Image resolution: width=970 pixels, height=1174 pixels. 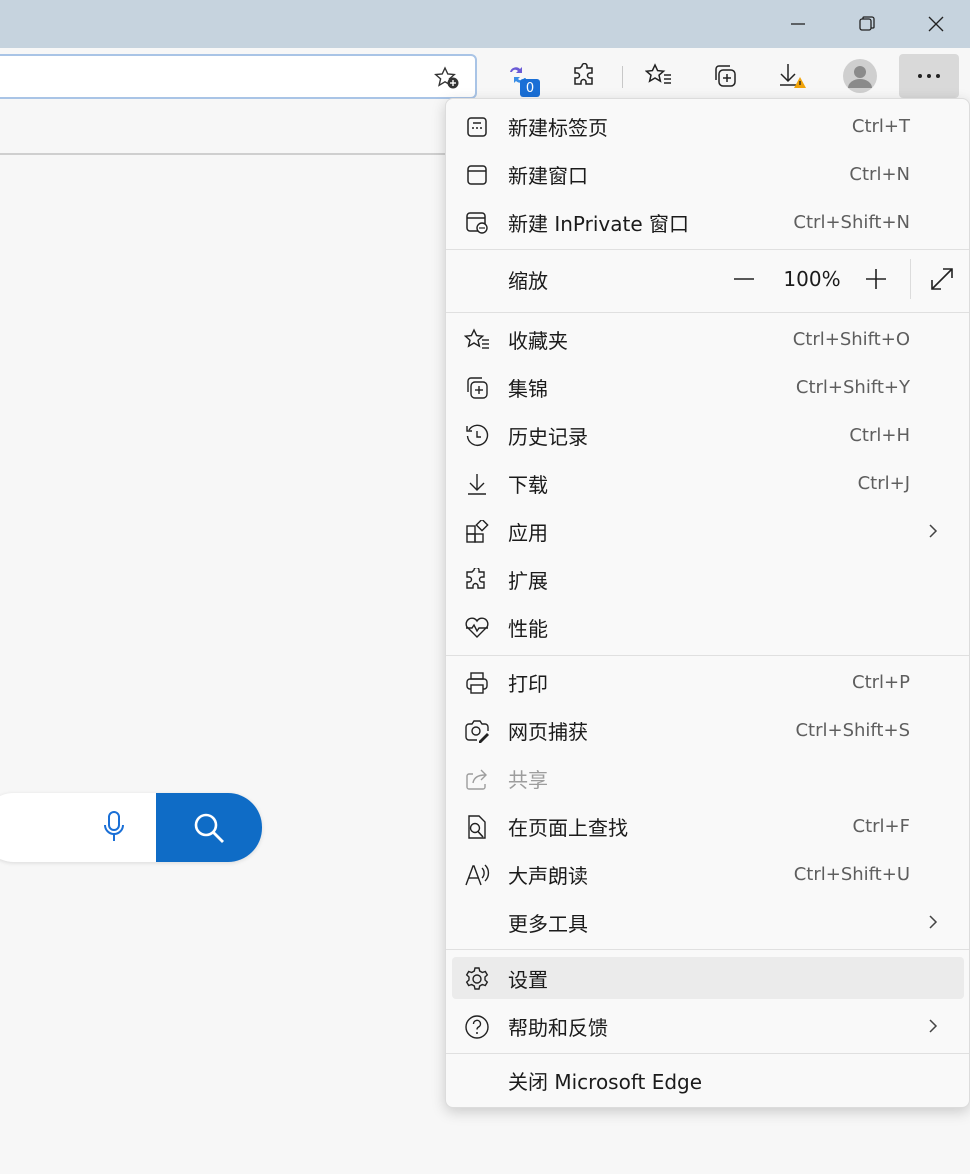 What do you see at coordinates (477, 779) in the screenshot?
I see `share-icon` at bounding box center [477, 779].